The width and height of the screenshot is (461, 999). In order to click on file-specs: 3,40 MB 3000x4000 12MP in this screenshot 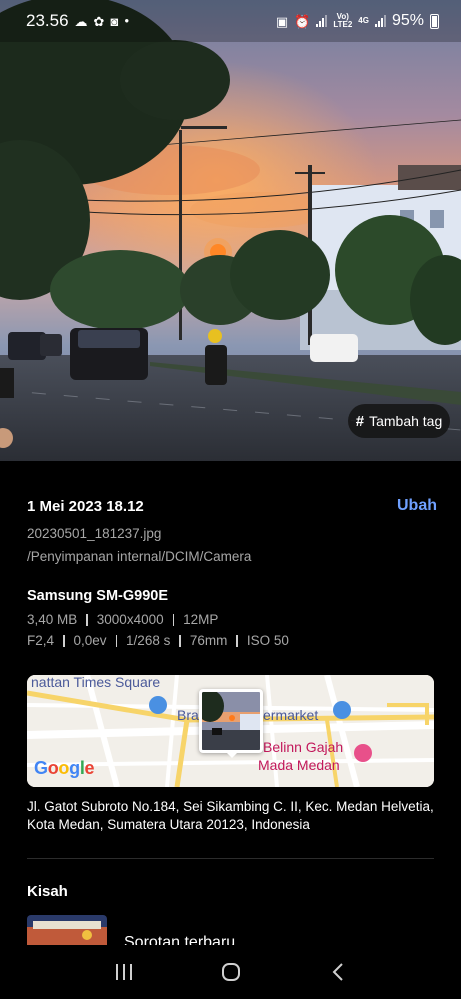, I will do `click(122, 619)`.